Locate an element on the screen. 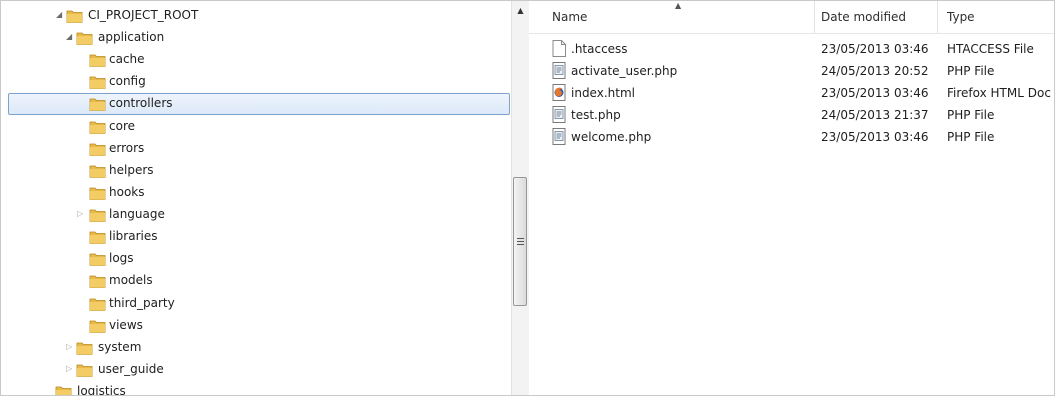  grip-icon is located at coordinates (520, 241).